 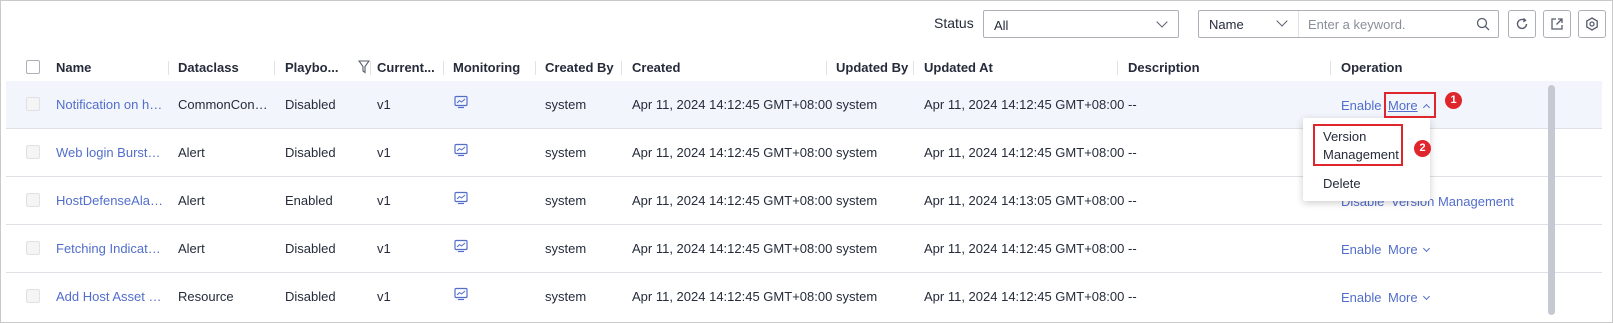 I want to click on refresh-icon, so click(x=1522, y=23).